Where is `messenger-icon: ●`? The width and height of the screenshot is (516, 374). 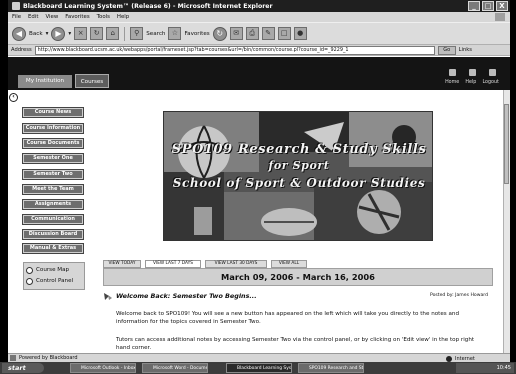 messenger-icon: ● is located at coordinates (300, 33).